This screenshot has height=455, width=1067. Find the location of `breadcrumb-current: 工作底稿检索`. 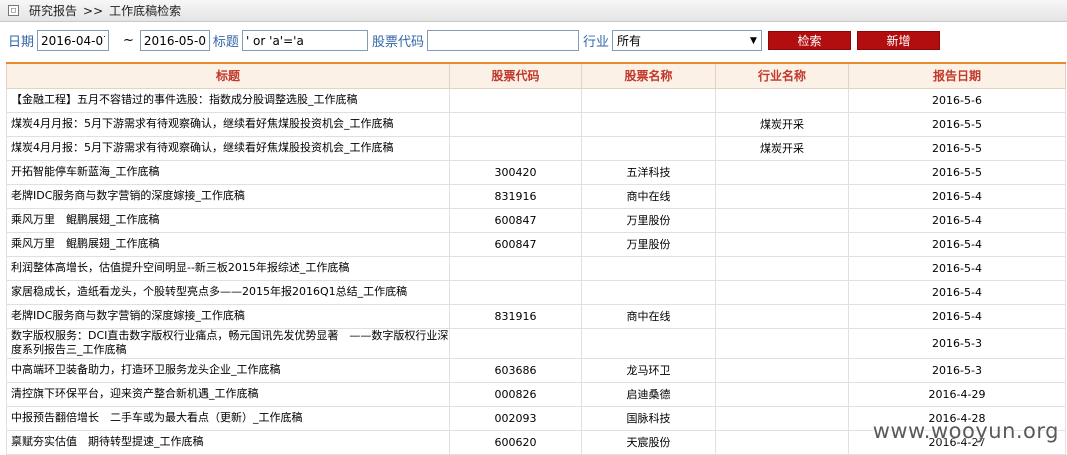

breadcrumb-current: 工作底稿检索 is located at coordinates (145, 11).